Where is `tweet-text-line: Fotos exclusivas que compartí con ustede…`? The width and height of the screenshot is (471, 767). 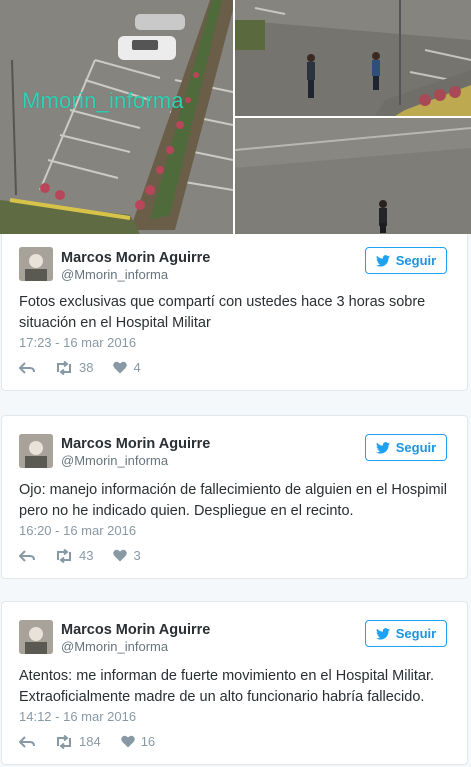
tweet-text-line: Fotos exclusivas que compartí con ustede… is located at coordinates (222, 302).